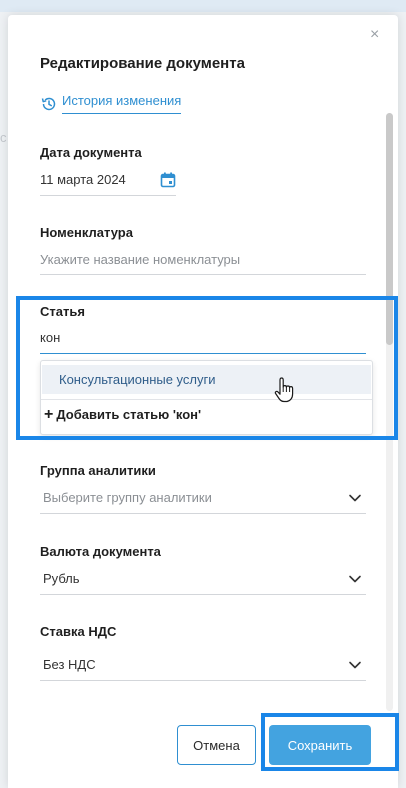  I want to click on top-bar, so click(203, 6).